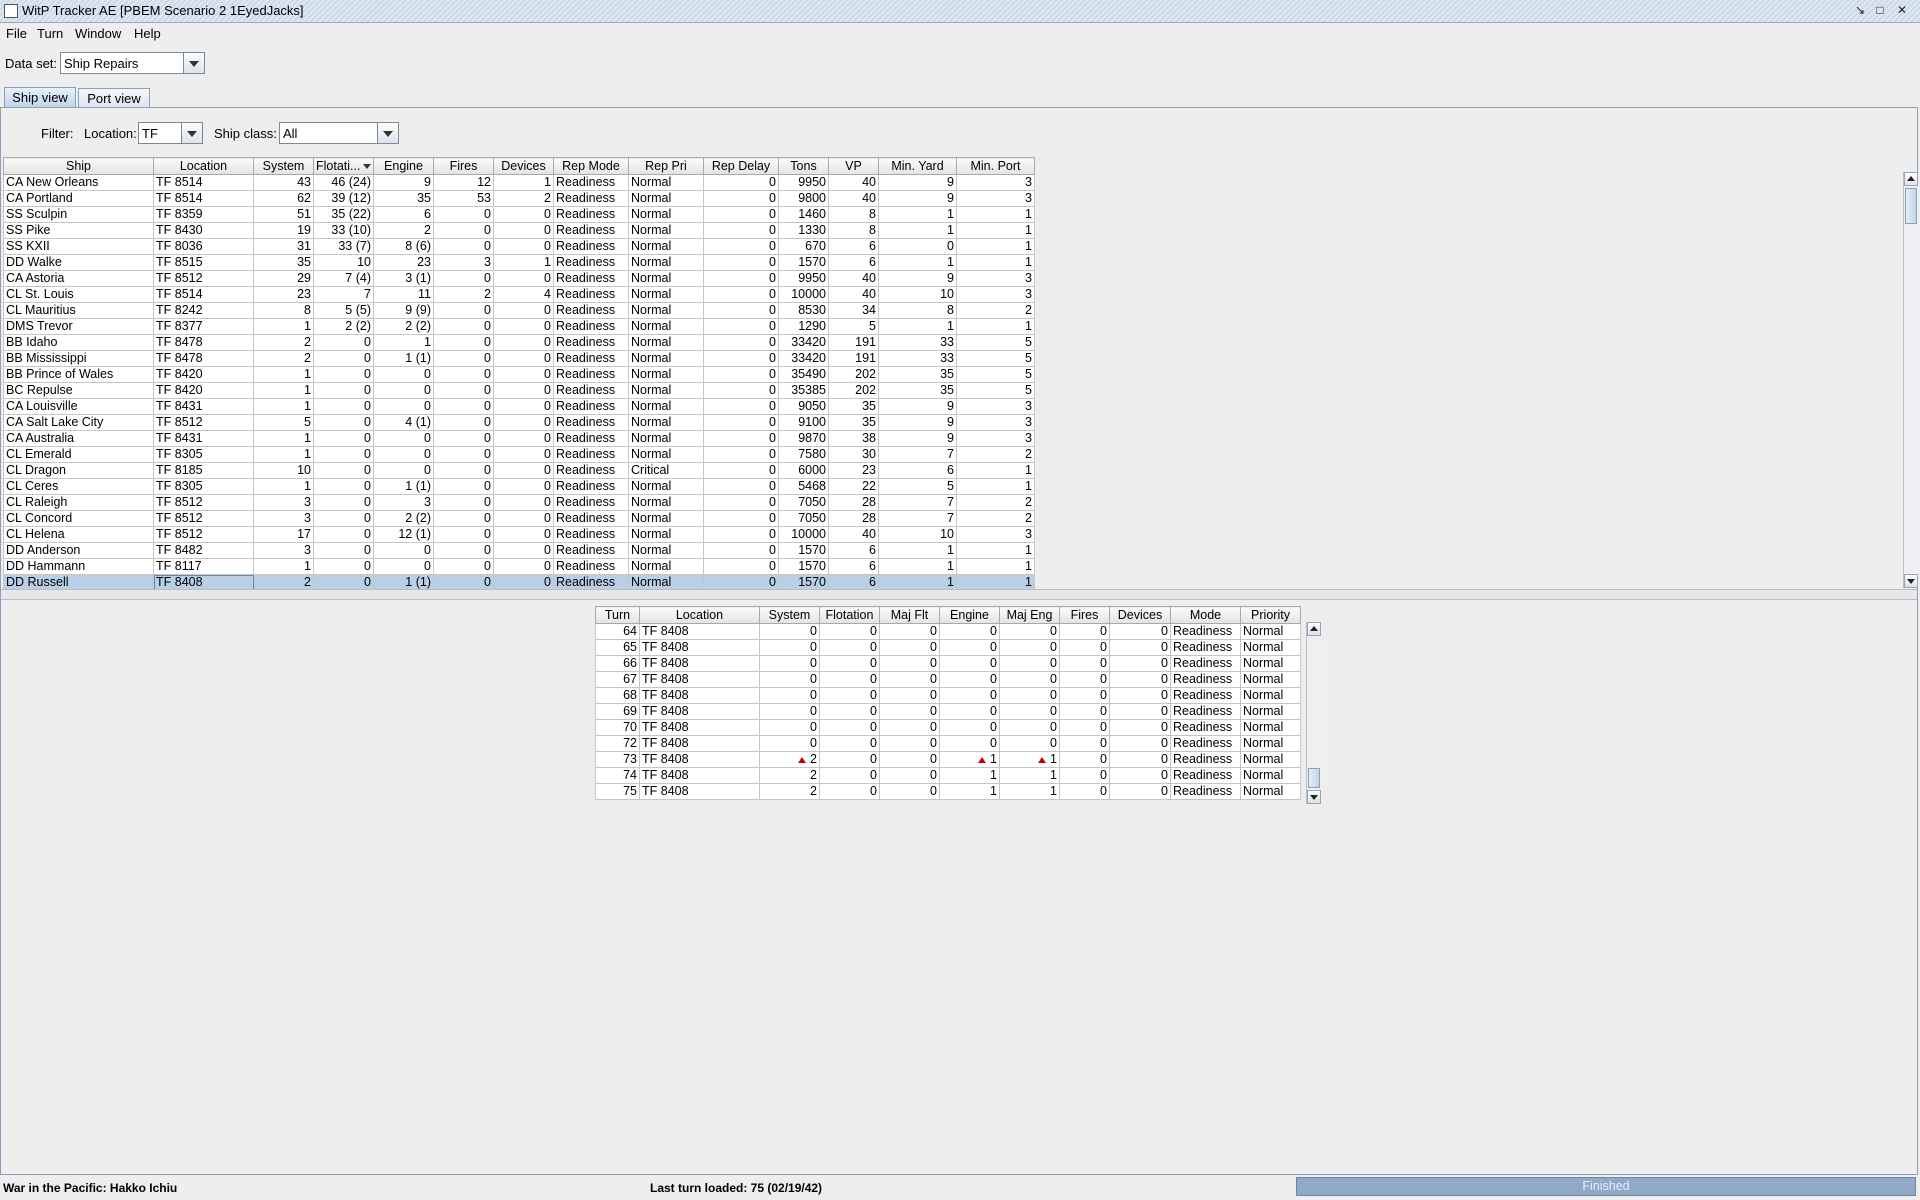  Describe the element at coordinates (50, 33) in the screenshot. I see `menu-turn: Turn` at that location.